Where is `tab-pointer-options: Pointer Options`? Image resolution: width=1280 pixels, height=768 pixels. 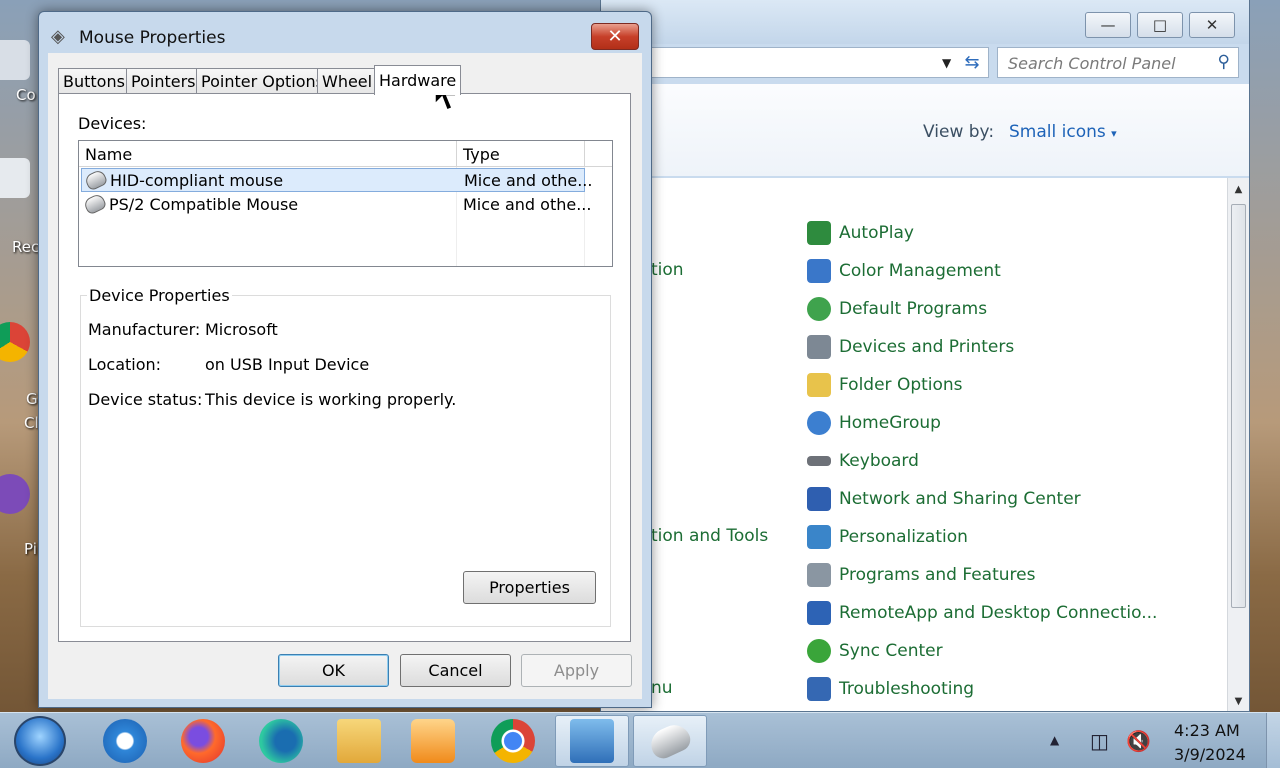
tab-pointer-options: Pointer Options is located at coordinates (262, 81).